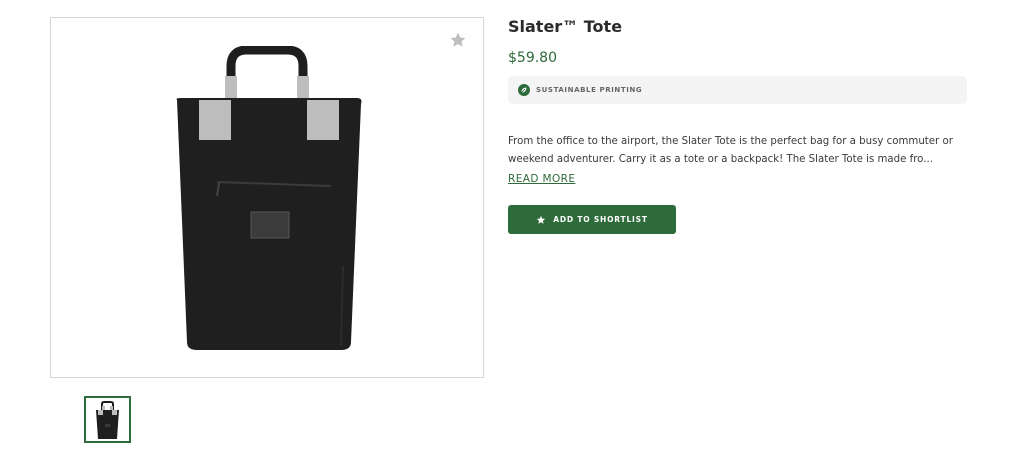 Image resolution: width=1024 pixels, height=450 pixels. Describe the element at coordinates (565, 26) in the screenshot. I see `product-title: Slater™ Tote` at that location.